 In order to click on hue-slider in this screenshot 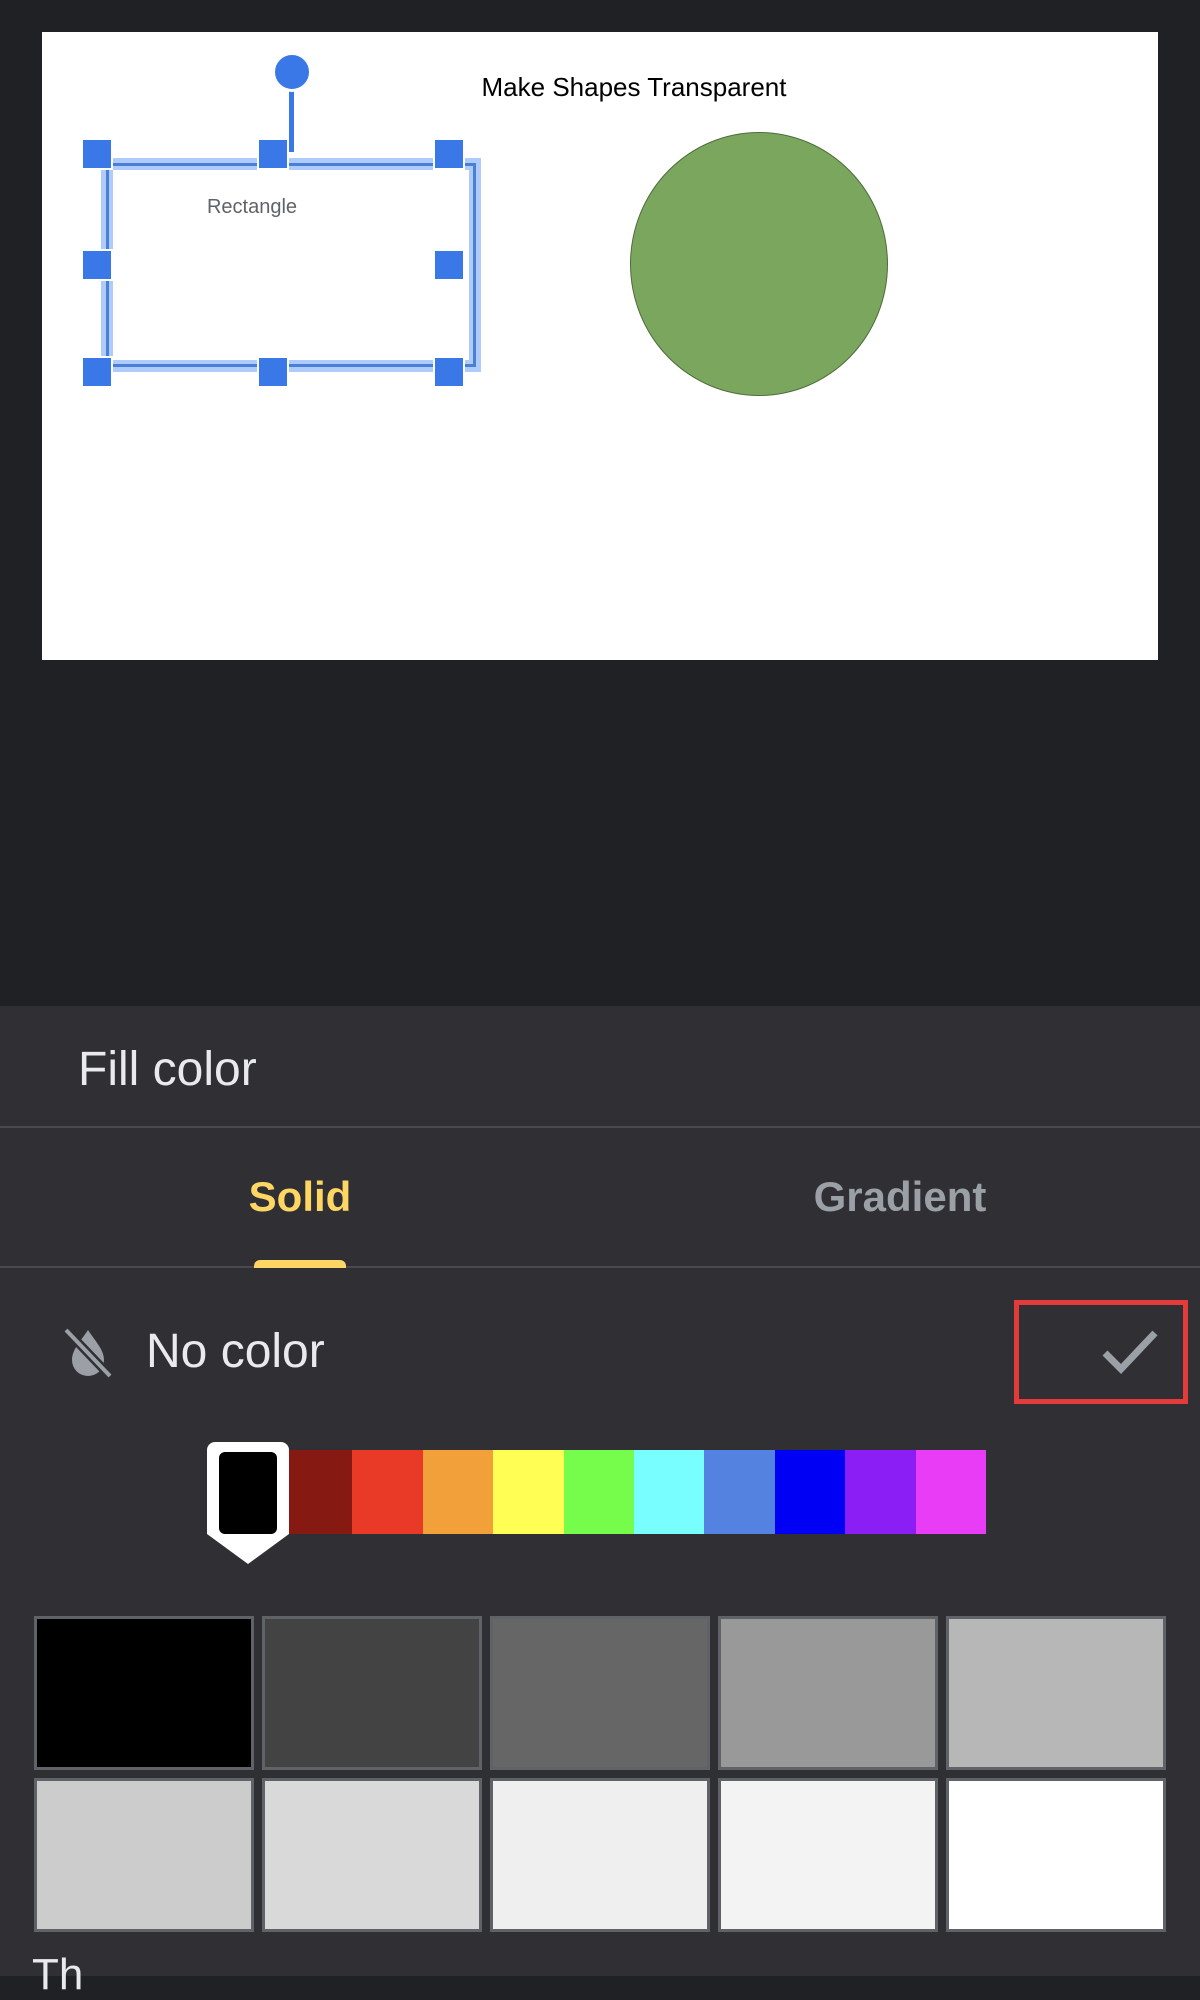, I will do `click(634, 1492)`.